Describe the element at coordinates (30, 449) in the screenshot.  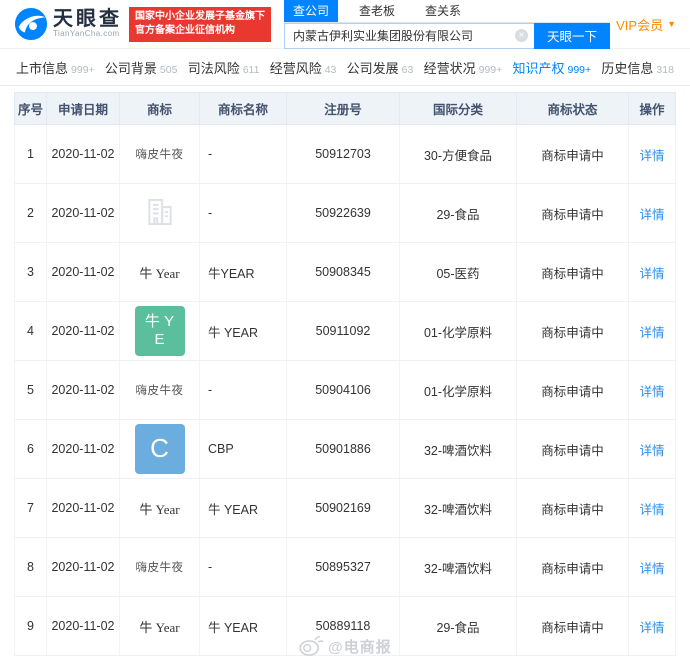
I see `cell-index: 6` at that location.